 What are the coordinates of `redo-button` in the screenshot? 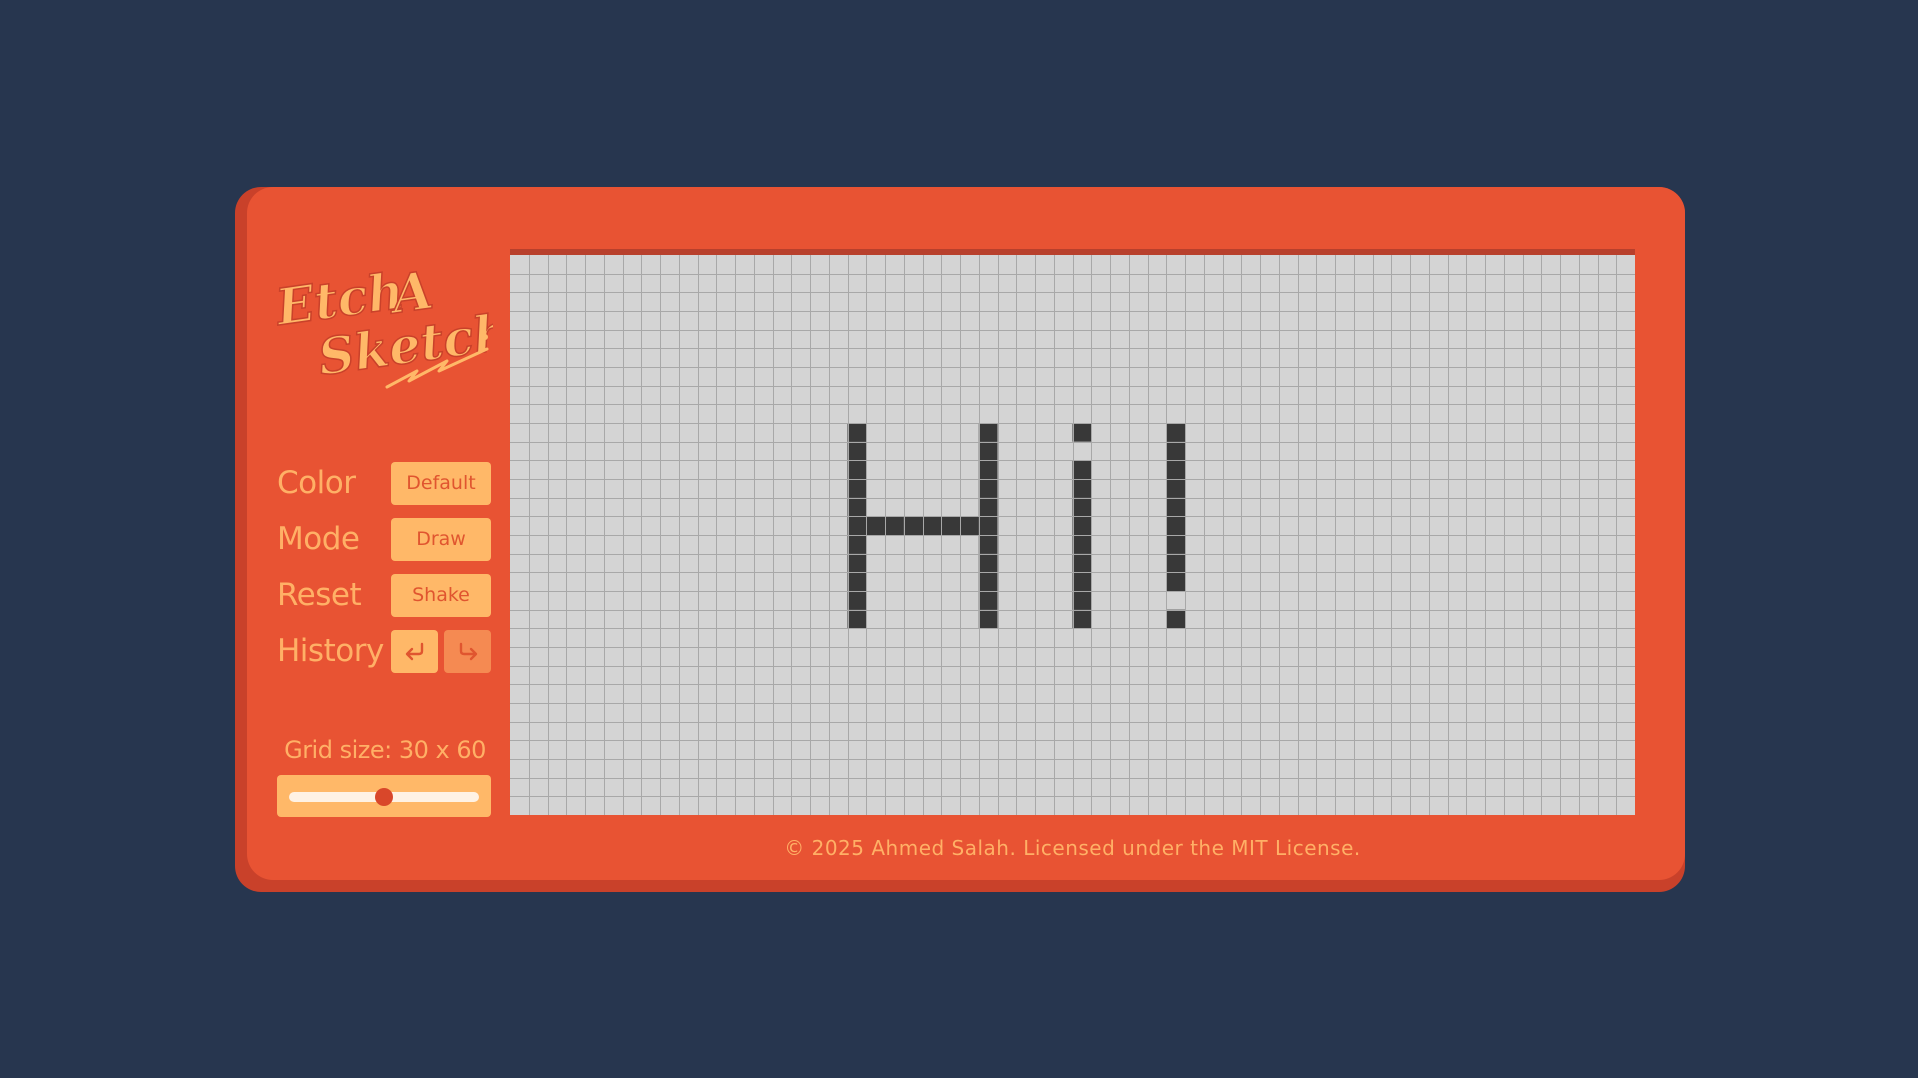 It's located at (467, 651).